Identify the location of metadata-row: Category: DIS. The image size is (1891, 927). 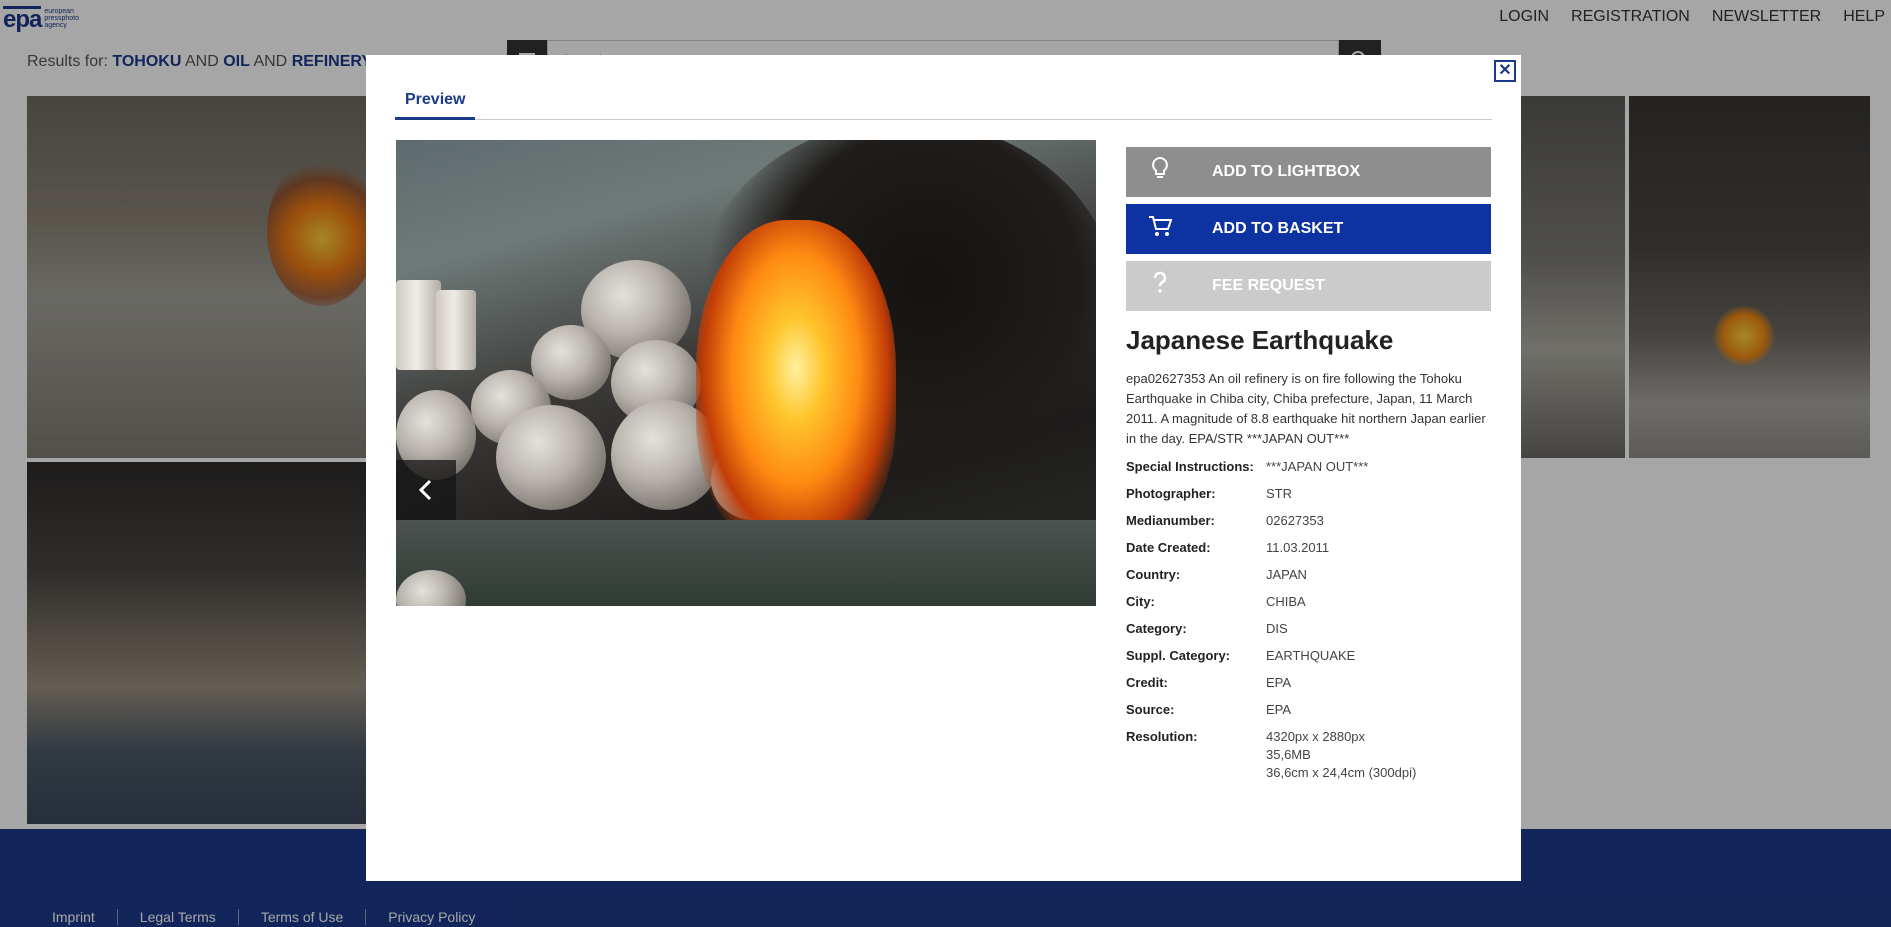
(1308, 629).